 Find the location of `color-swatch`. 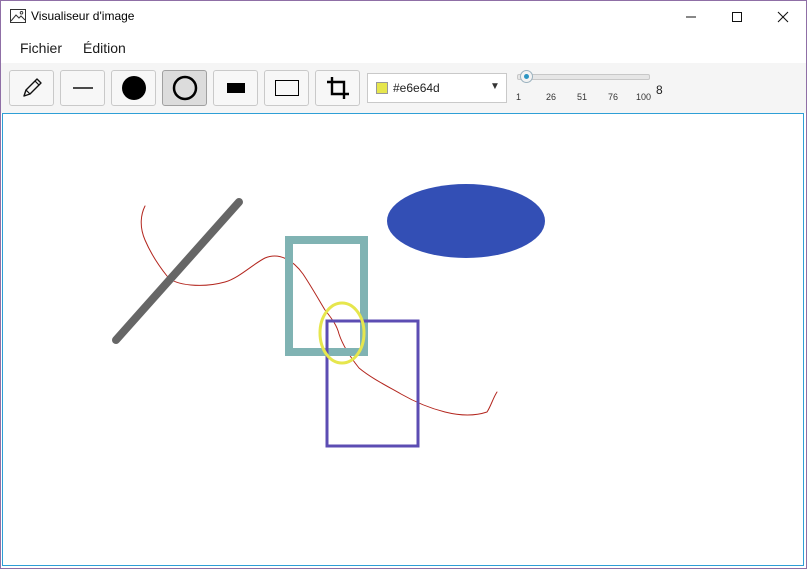

color-swatch is located at coordinates (382, 88).